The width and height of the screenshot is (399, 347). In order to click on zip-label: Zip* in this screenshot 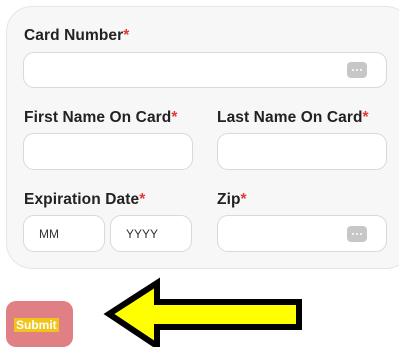, I will do `click(232, 200)`.